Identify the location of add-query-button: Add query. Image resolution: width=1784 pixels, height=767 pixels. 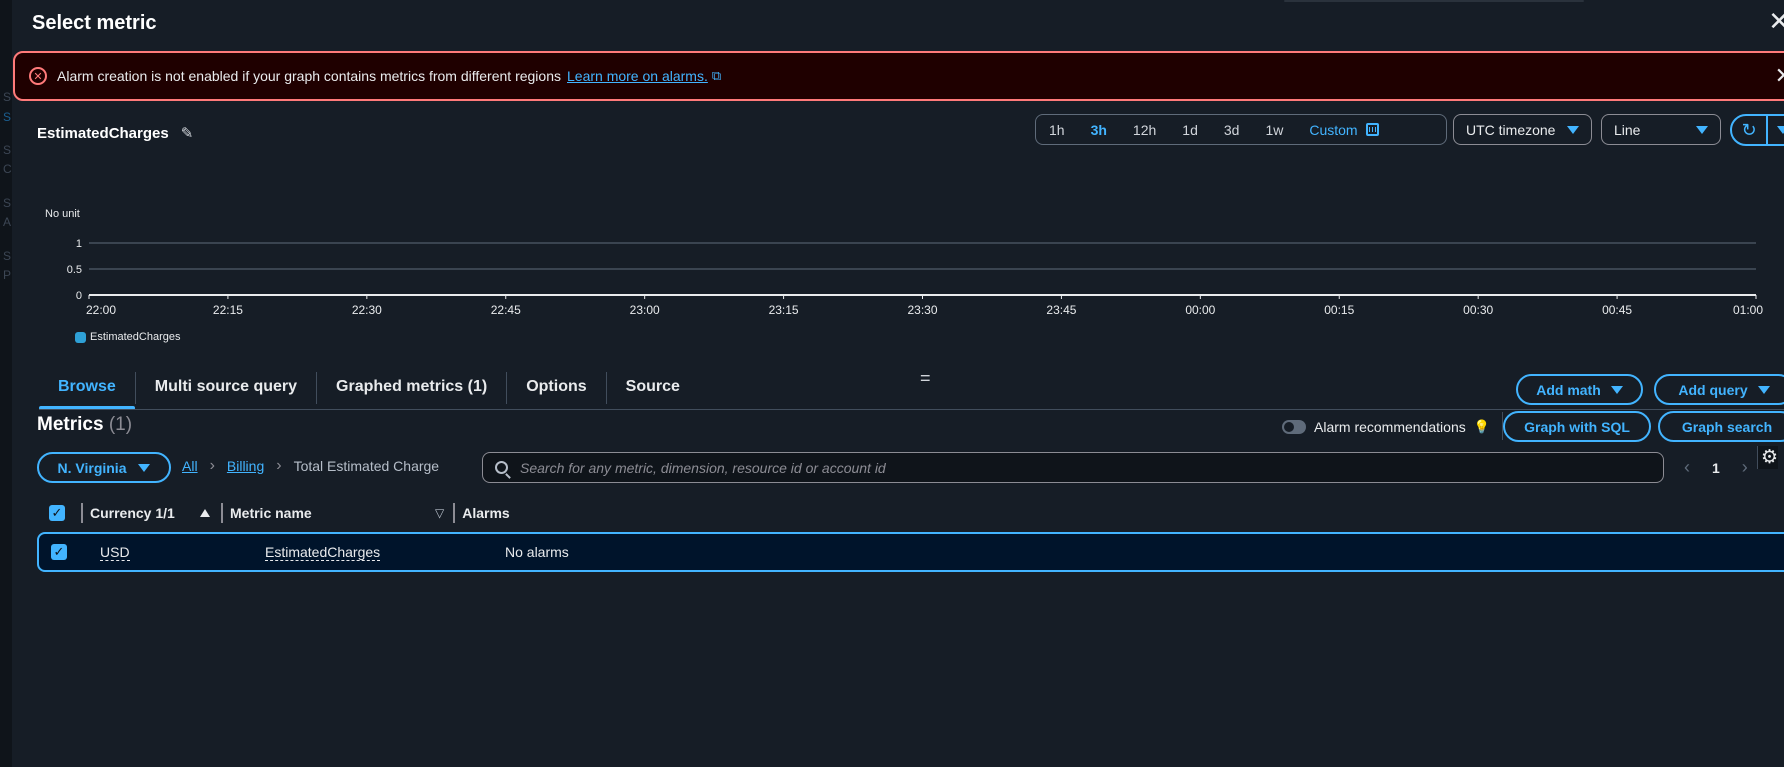
(1719, 389).